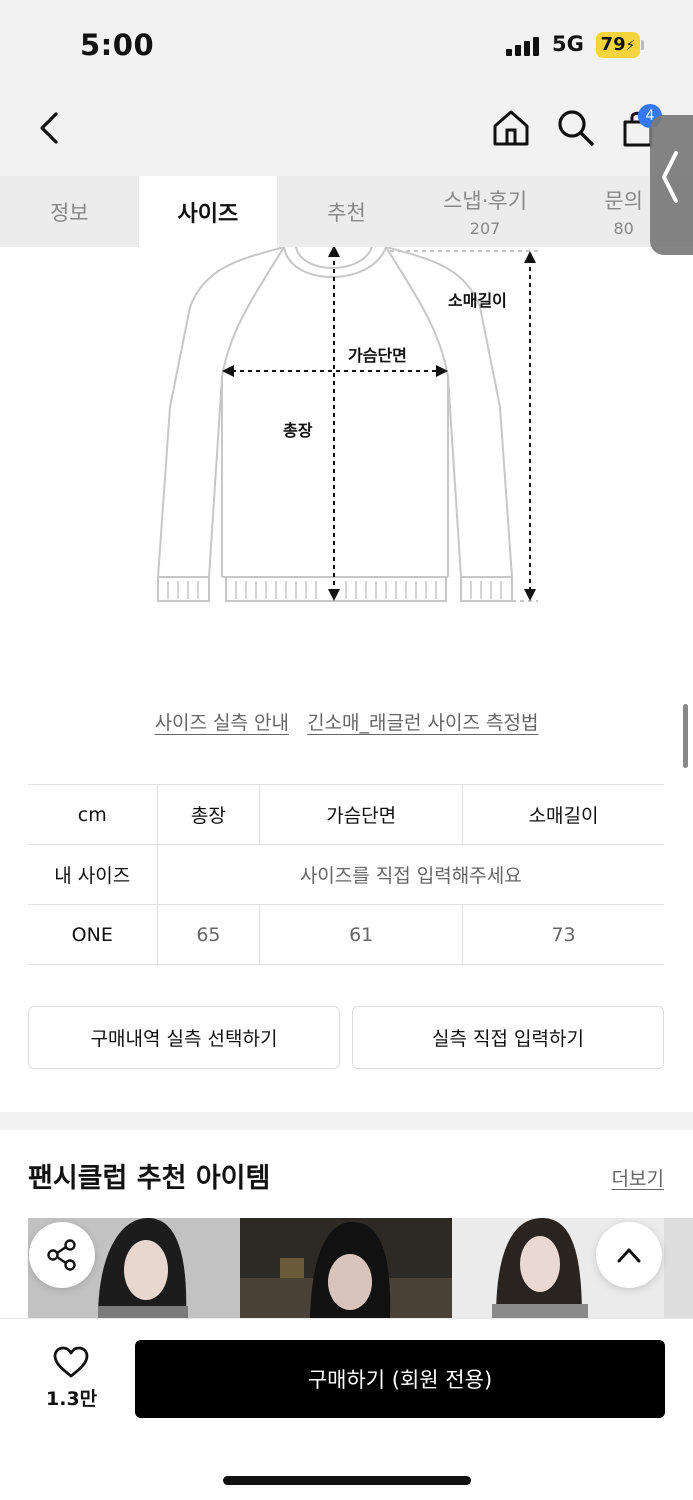 The image size is (693, 1500). What do you see at coordinates (568, 44) in the screenshot?
I see `network-type: 5G` at bounding box center [568, 44].